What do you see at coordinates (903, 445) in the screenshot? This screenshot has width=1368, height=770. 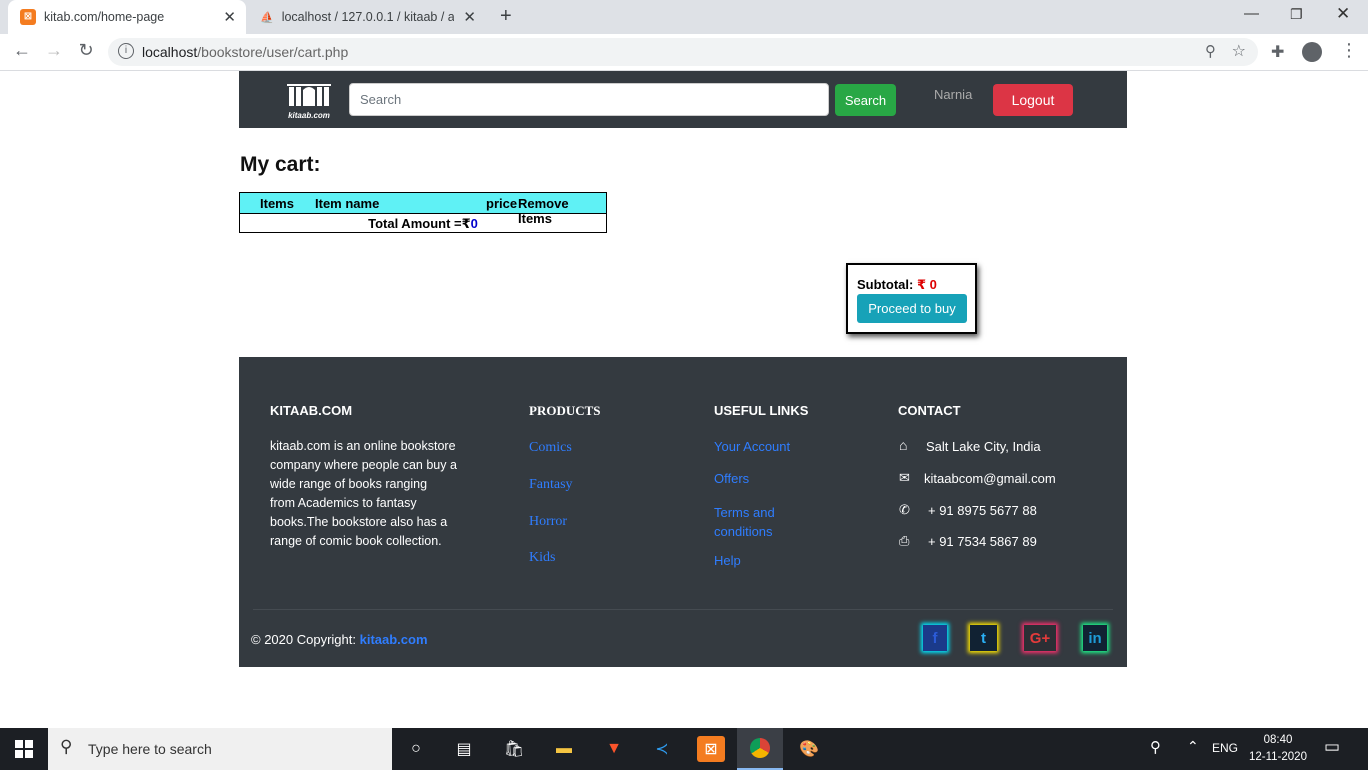 I see `home-icon: ⌂` at bounding box center [903, 445].